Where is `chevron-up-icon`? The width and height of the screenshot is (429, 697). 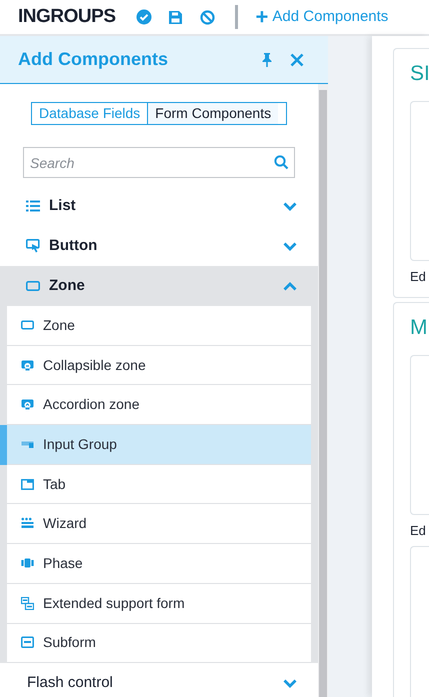
chevron-up-icon is located at coordinates (290, 286).